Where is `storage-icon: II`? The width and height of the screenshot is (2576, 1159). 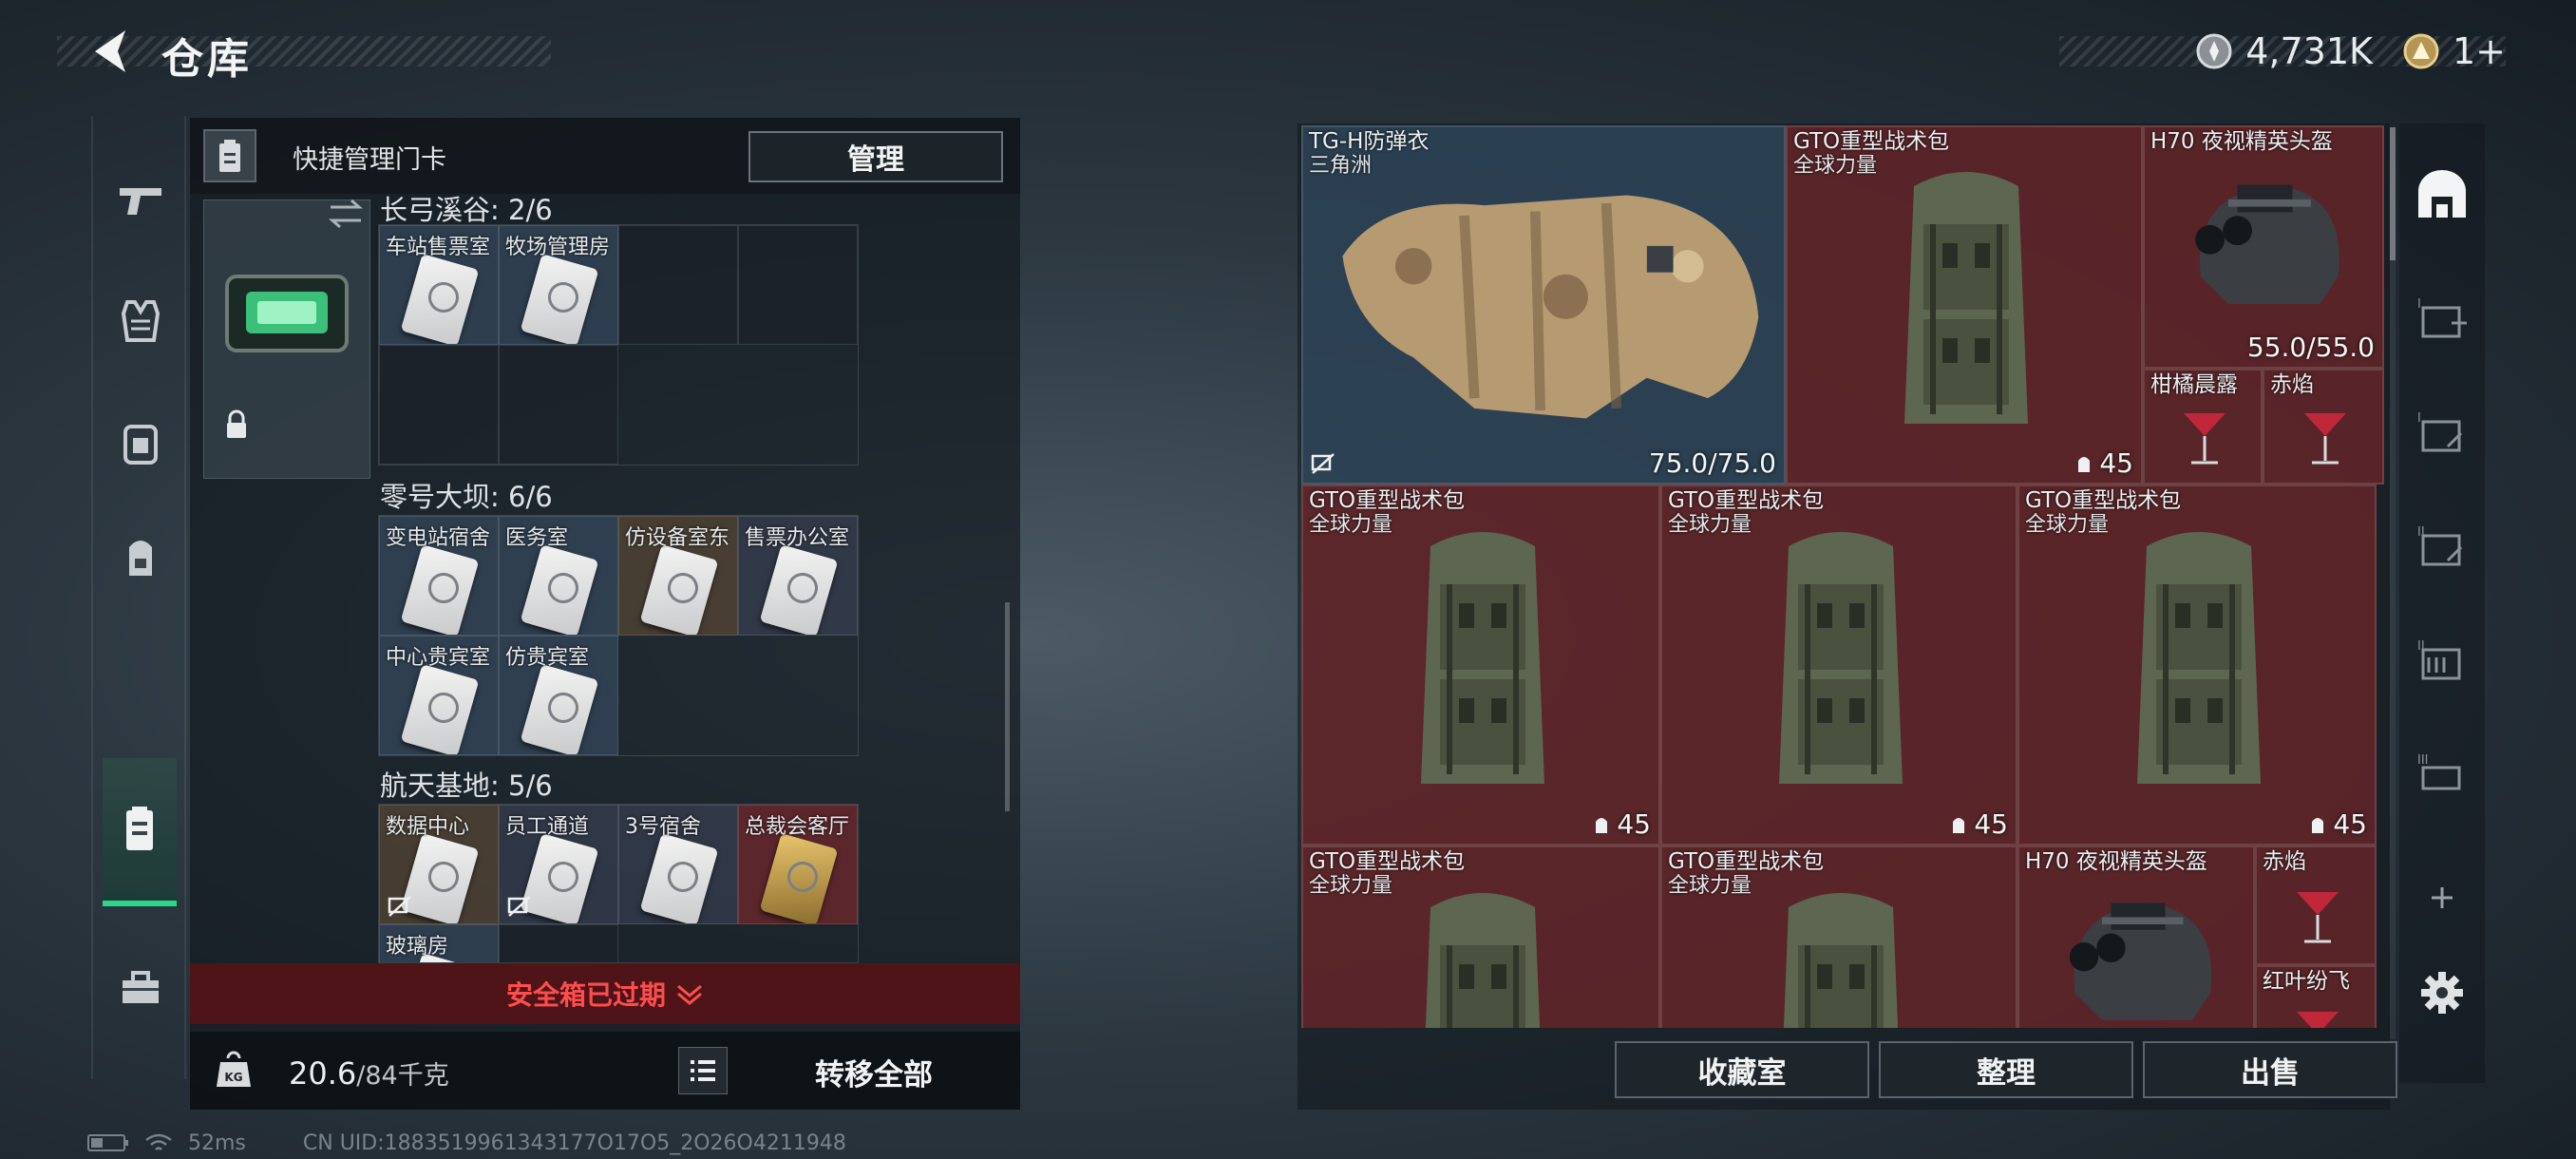 storage-icon: II is located at coordinates (2440, 545).